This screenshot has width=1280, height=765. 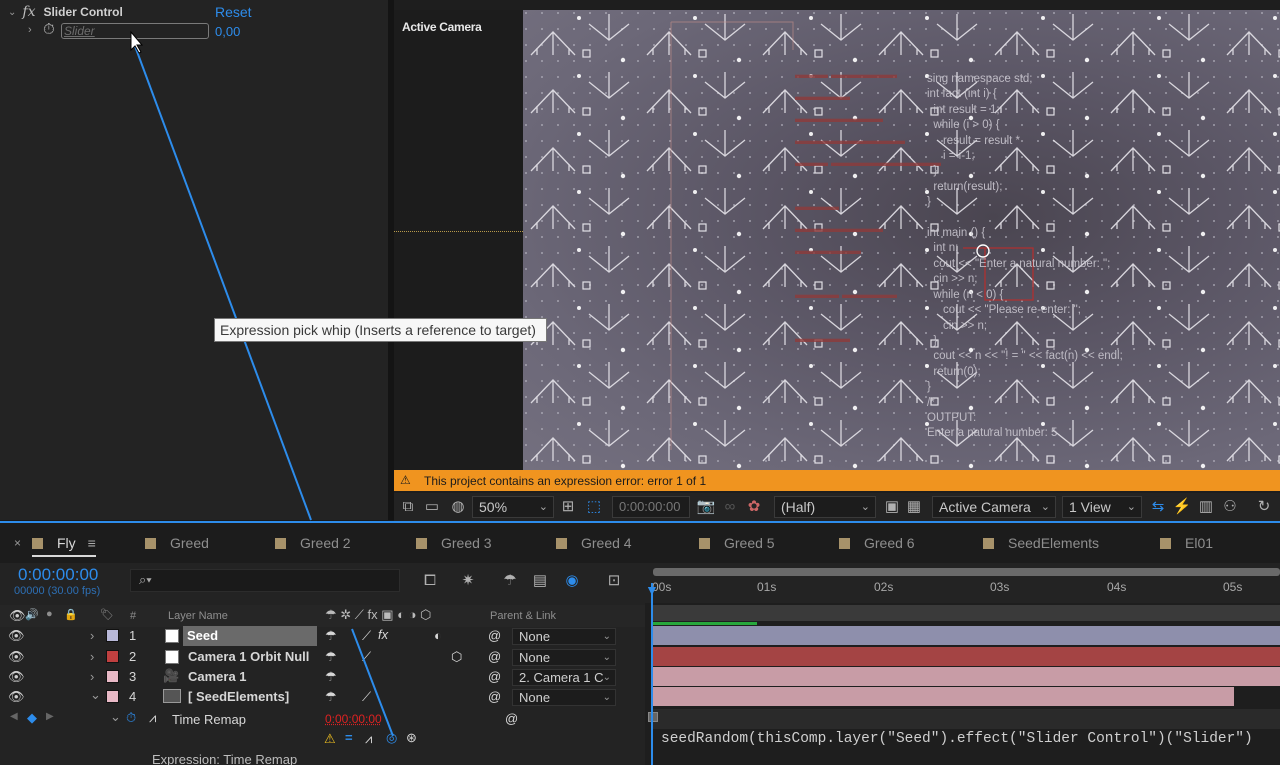 I want to click on solo-icon: ●, so click(x=49, y=614).